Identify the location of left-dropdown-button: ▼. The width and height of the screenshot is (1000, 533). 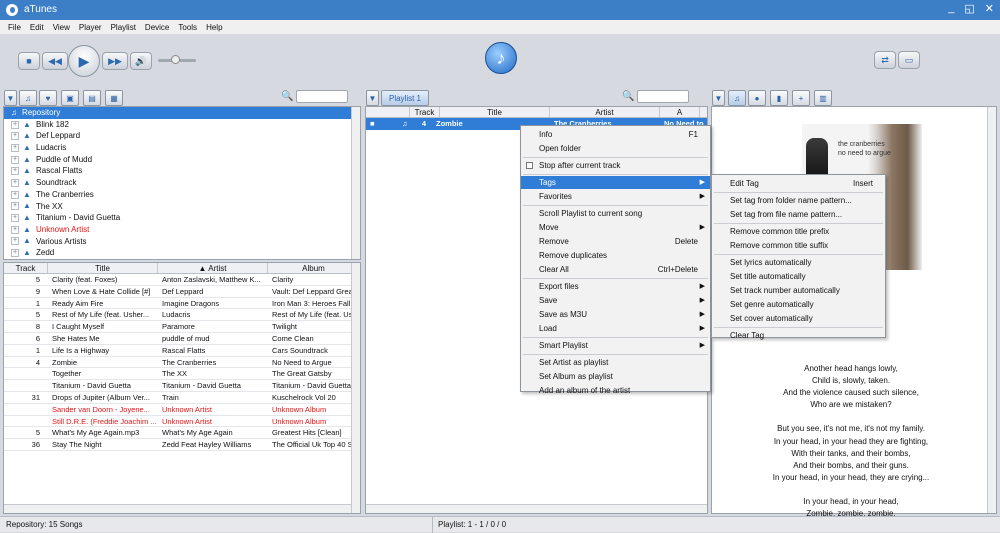
(10, 98).